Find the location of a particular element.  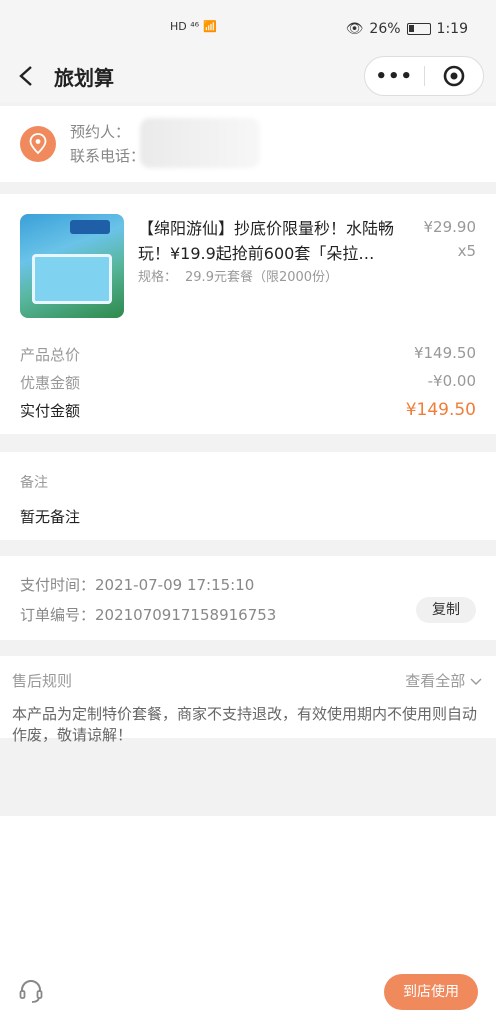

remark-title: 备注 is located at coordinates (34, 483).